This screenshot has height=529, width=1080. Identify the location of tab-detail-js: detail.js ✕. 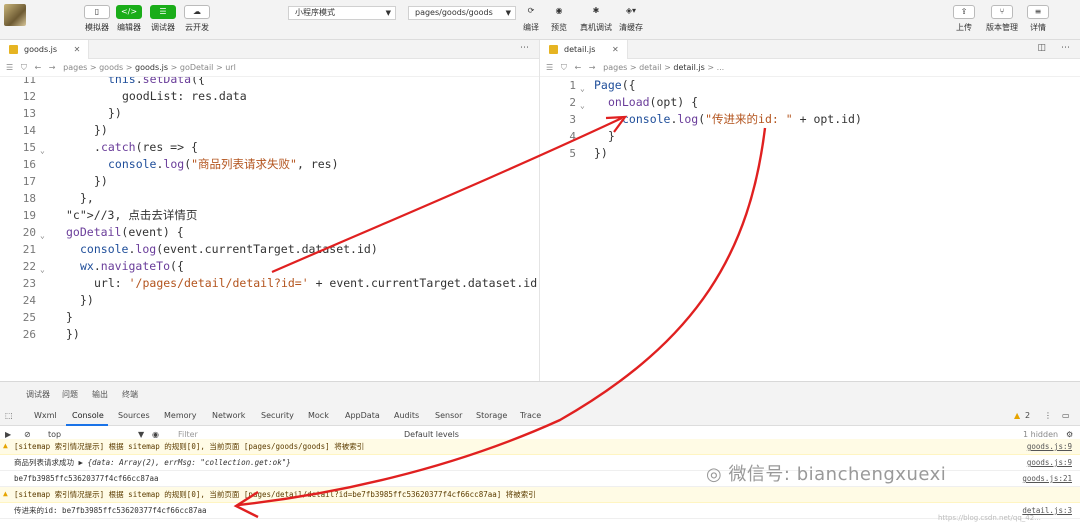
(584, 49).